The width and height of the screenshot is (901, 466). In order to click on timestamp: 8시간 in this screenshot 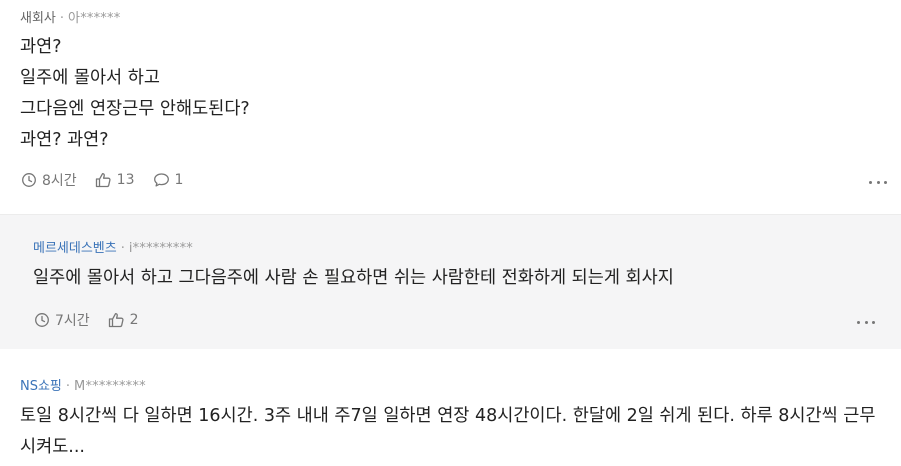, I will do `click(49, 180)`.